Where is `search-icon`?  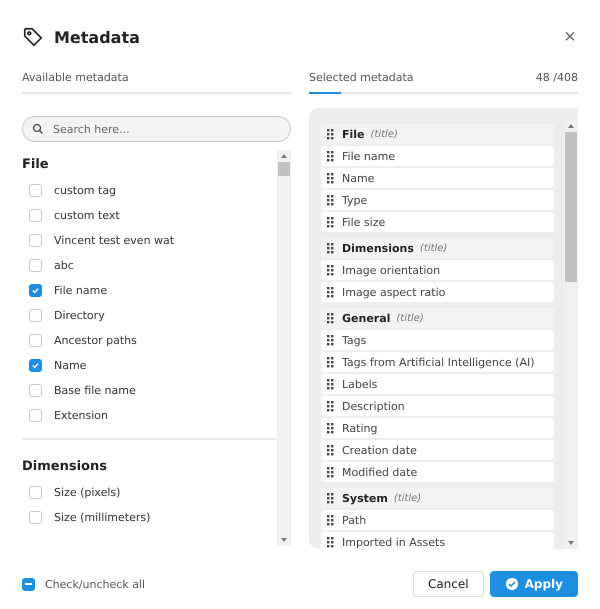
search-icon is located at coordinates (38, 129).